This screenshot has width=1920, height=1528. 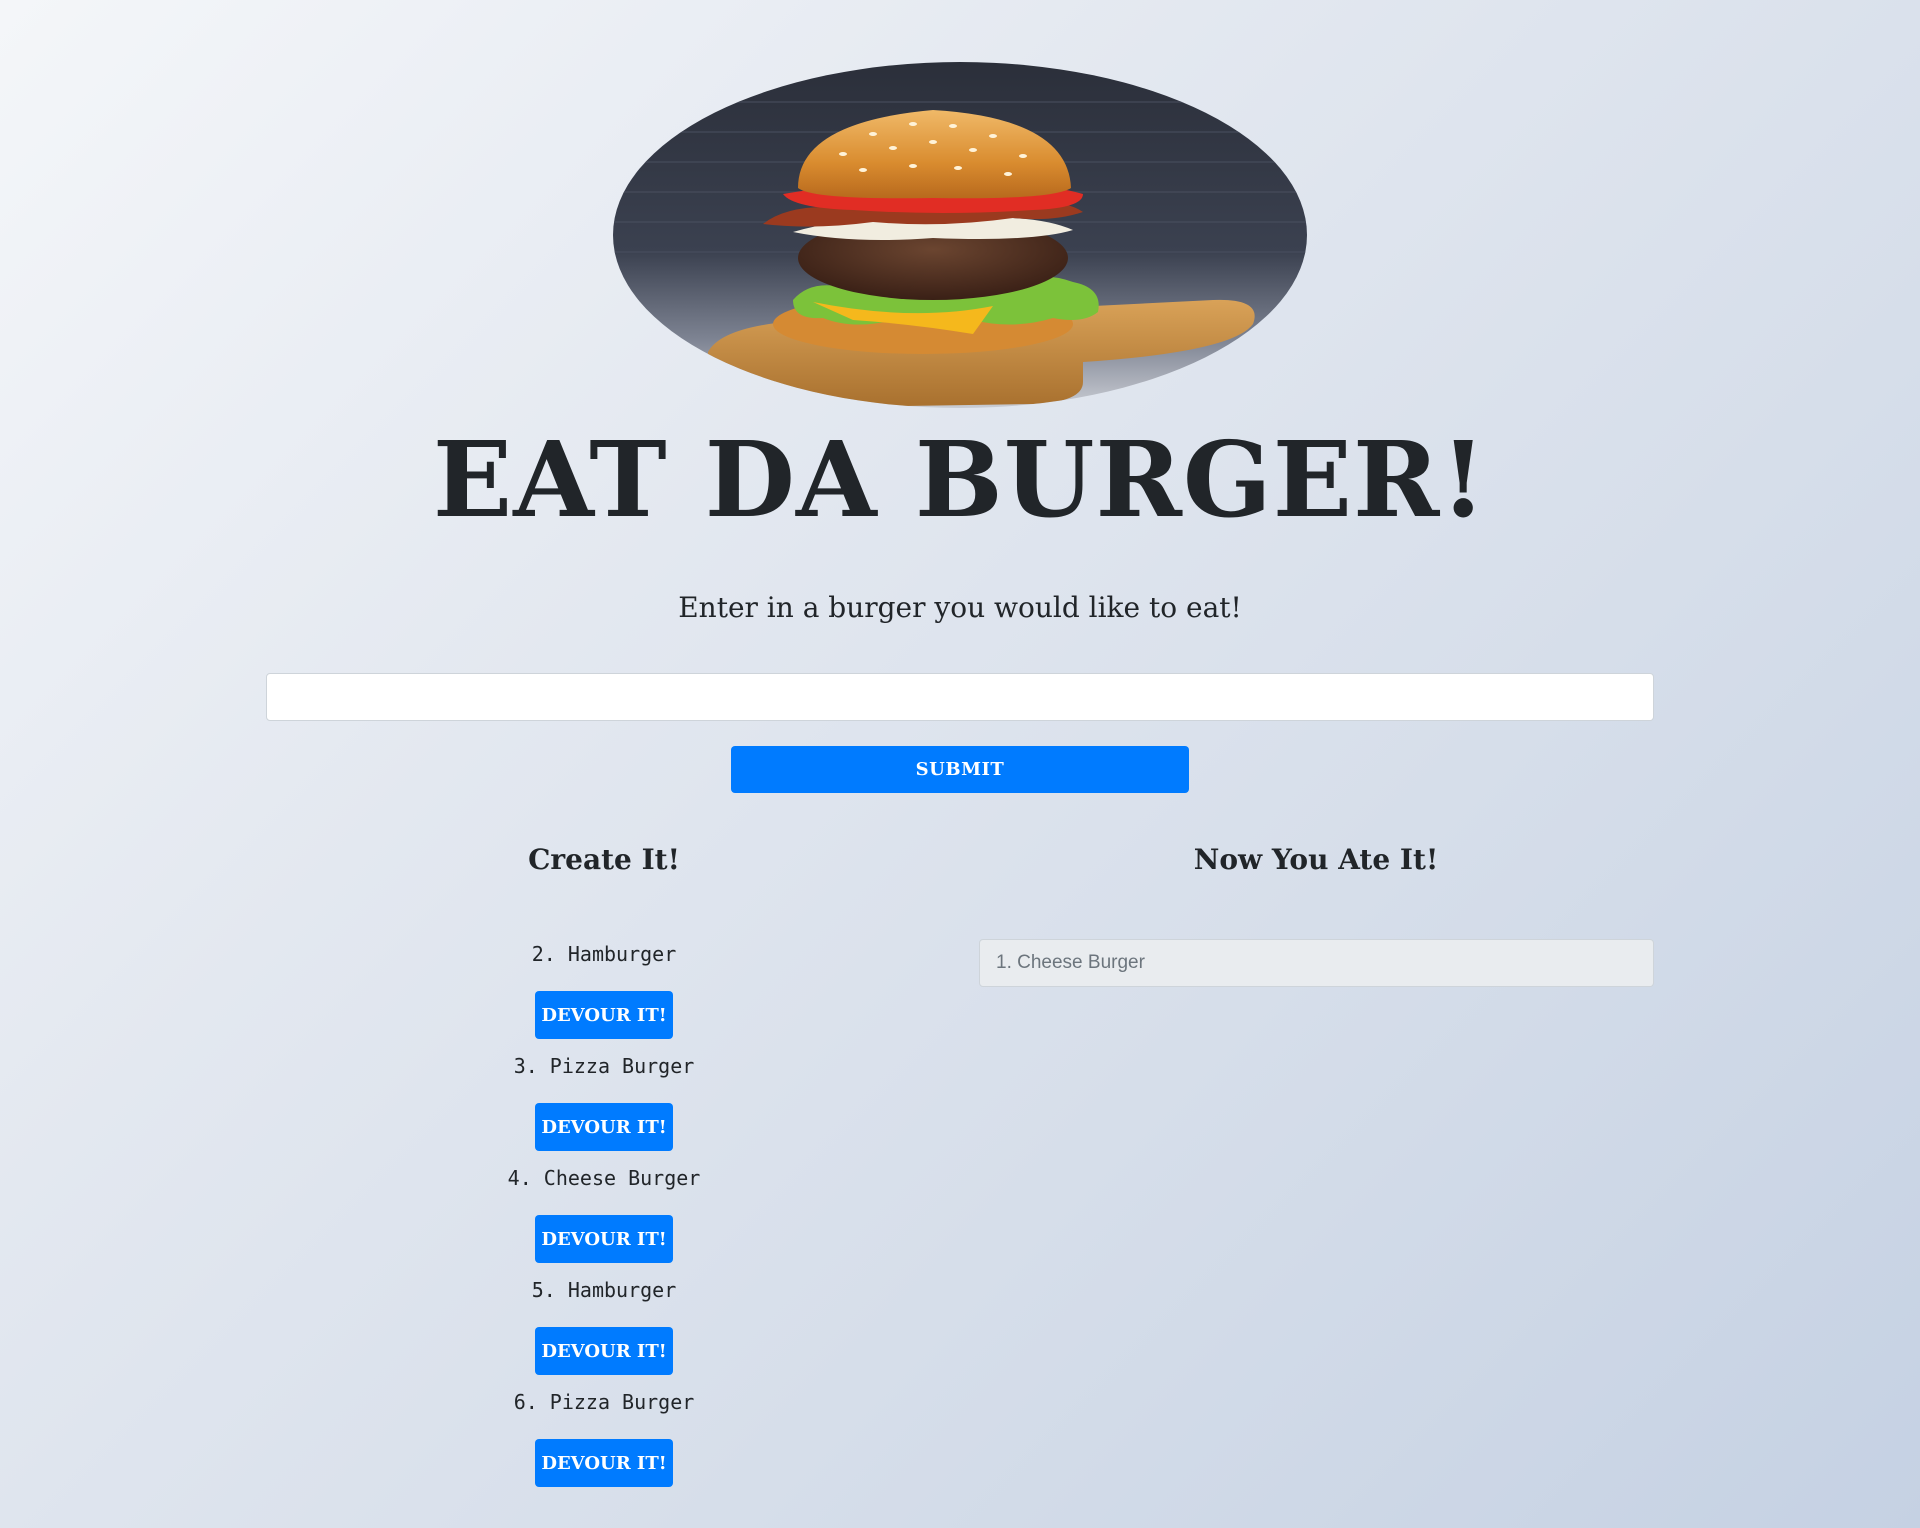 What do you see at coordinates (604, 1402) in the screenshot?
I see `burger-label: 6. Pizza Burger` at bounding box center [604, 1402].